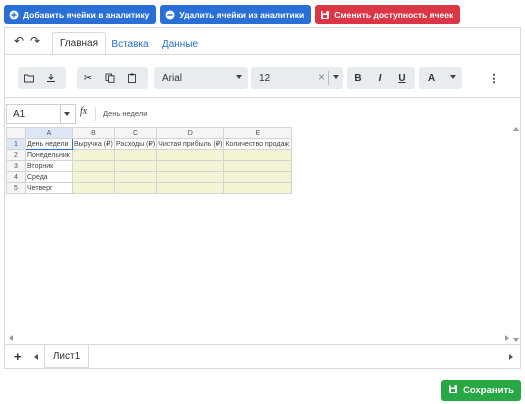 The image size is (525, 404). What do you see at coordinates (516, 340) in the screenshot?
I see `scroll-down-icon` at bounding box center [516, 340].